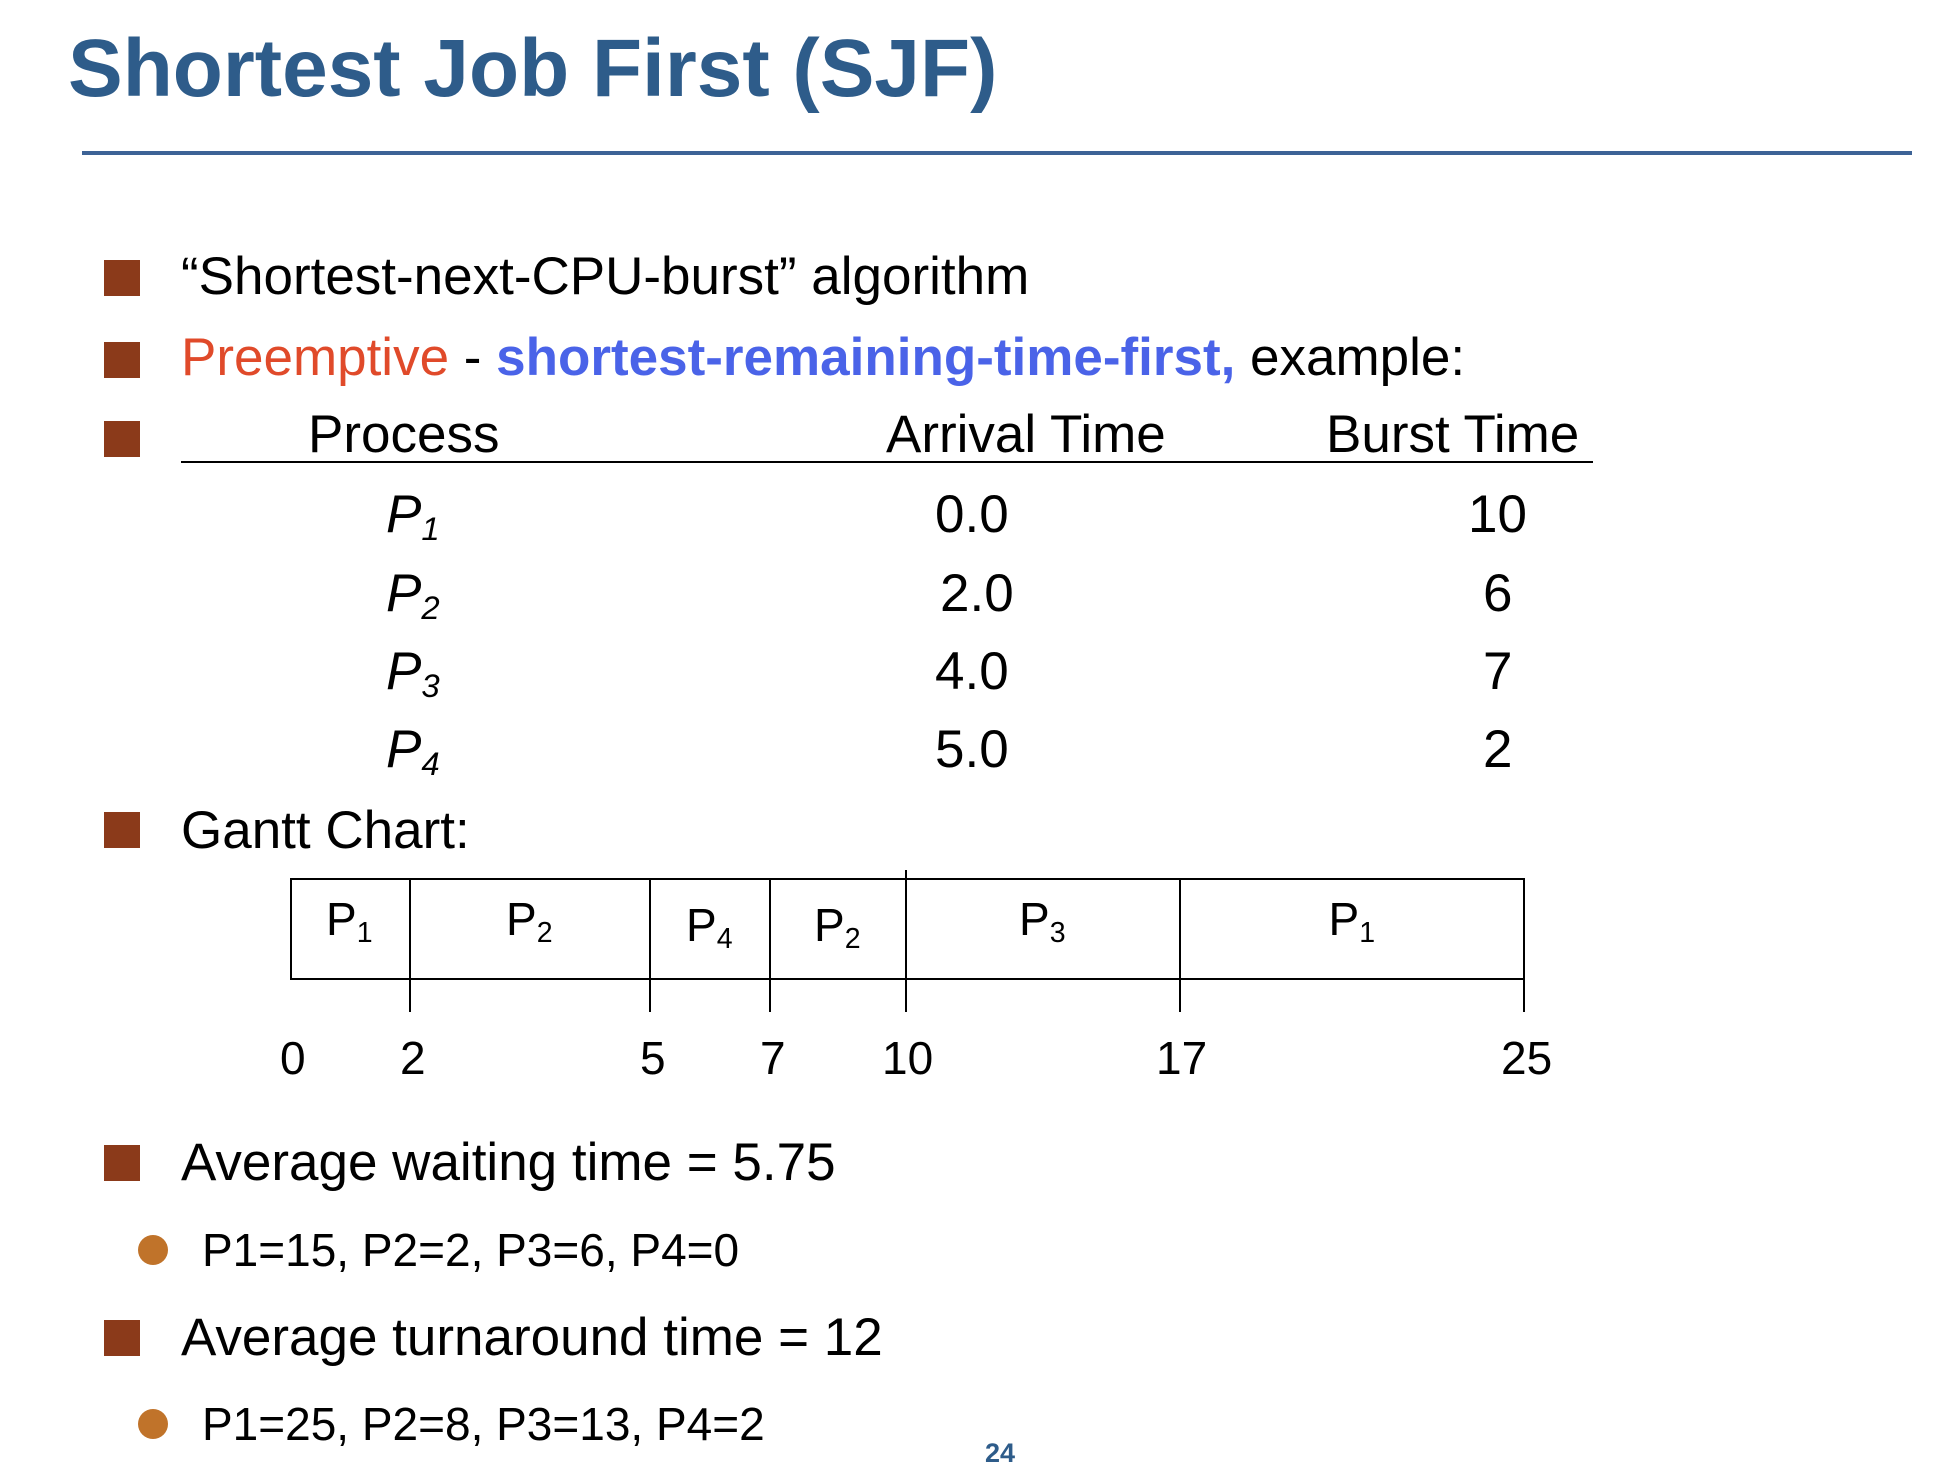 The width and height of the screenshot is (1955, 1473). Describe the element at coordinates (1026, 434) in the screenshot. I see `header-arrival-time: Arrival Time` at that location.